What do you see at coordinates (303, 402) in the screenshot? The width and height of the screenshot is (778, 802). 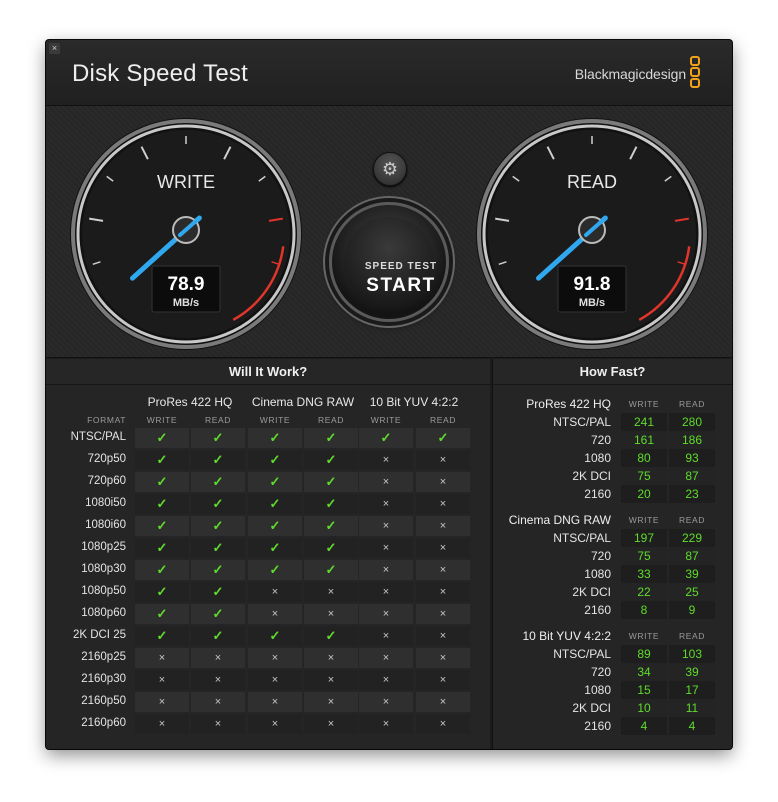 I see `will-group-header: Cinema DNG RAW` at bounding box center [303, 402].